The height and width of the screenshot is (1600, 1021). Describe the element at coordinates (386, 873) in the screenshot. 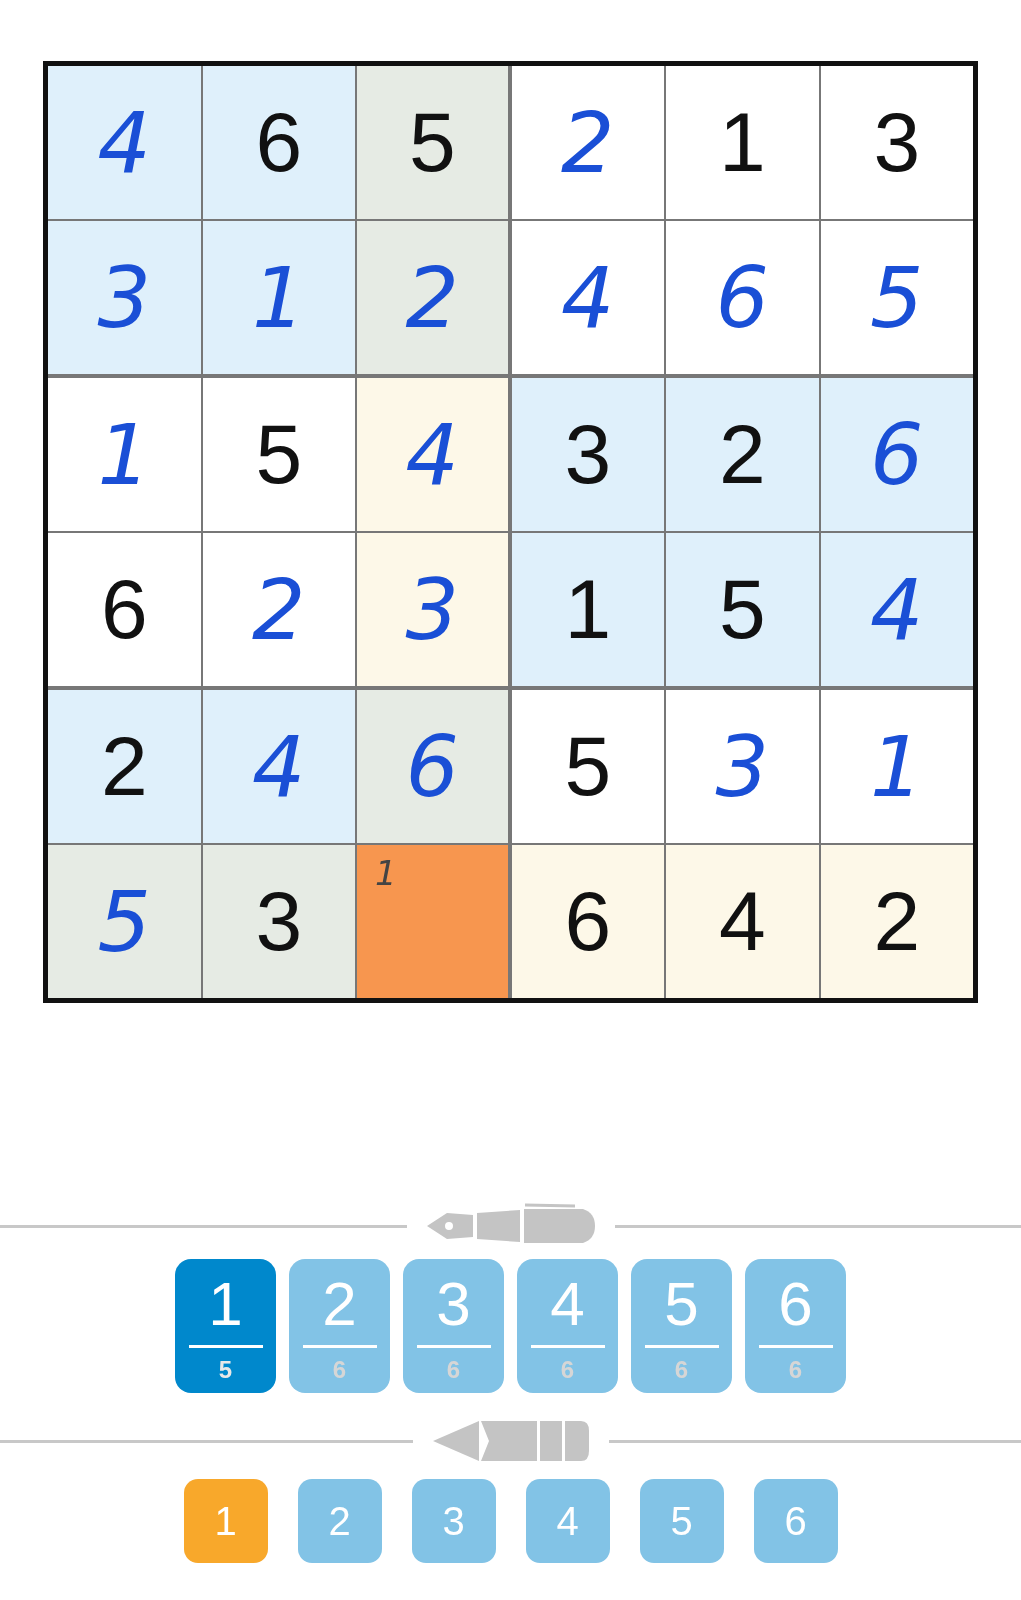

I see `pencil-note: 1` at that location.